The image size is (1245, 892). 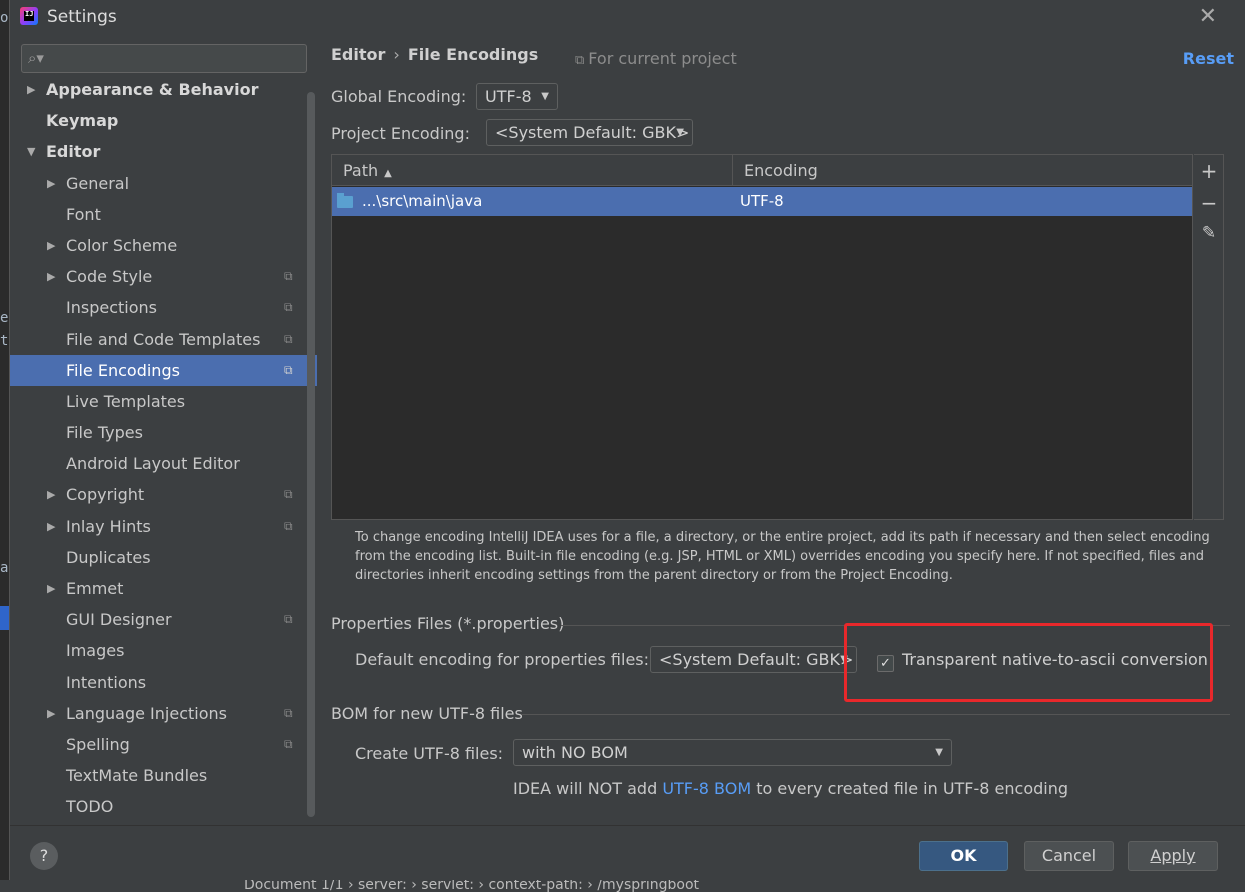 I want to click on sidebar-item-textmate-bundles: TextMate Bundles, so click(x=163, y=775).